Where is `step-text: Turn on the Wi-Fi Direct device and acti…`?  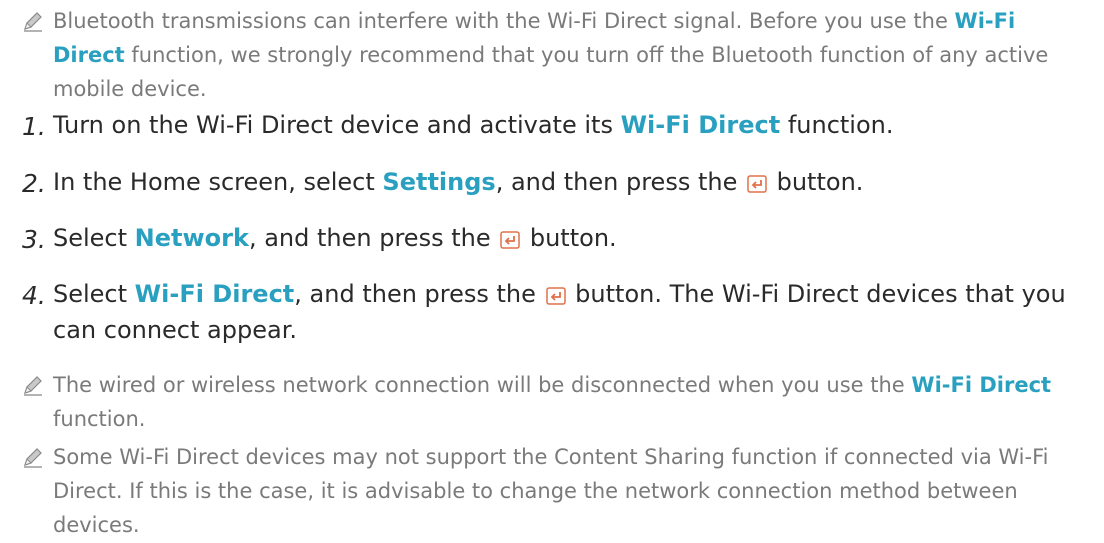 step-text: Turn on the Wi-Fi Direct device and acti… is located at coordinates (473, 125).